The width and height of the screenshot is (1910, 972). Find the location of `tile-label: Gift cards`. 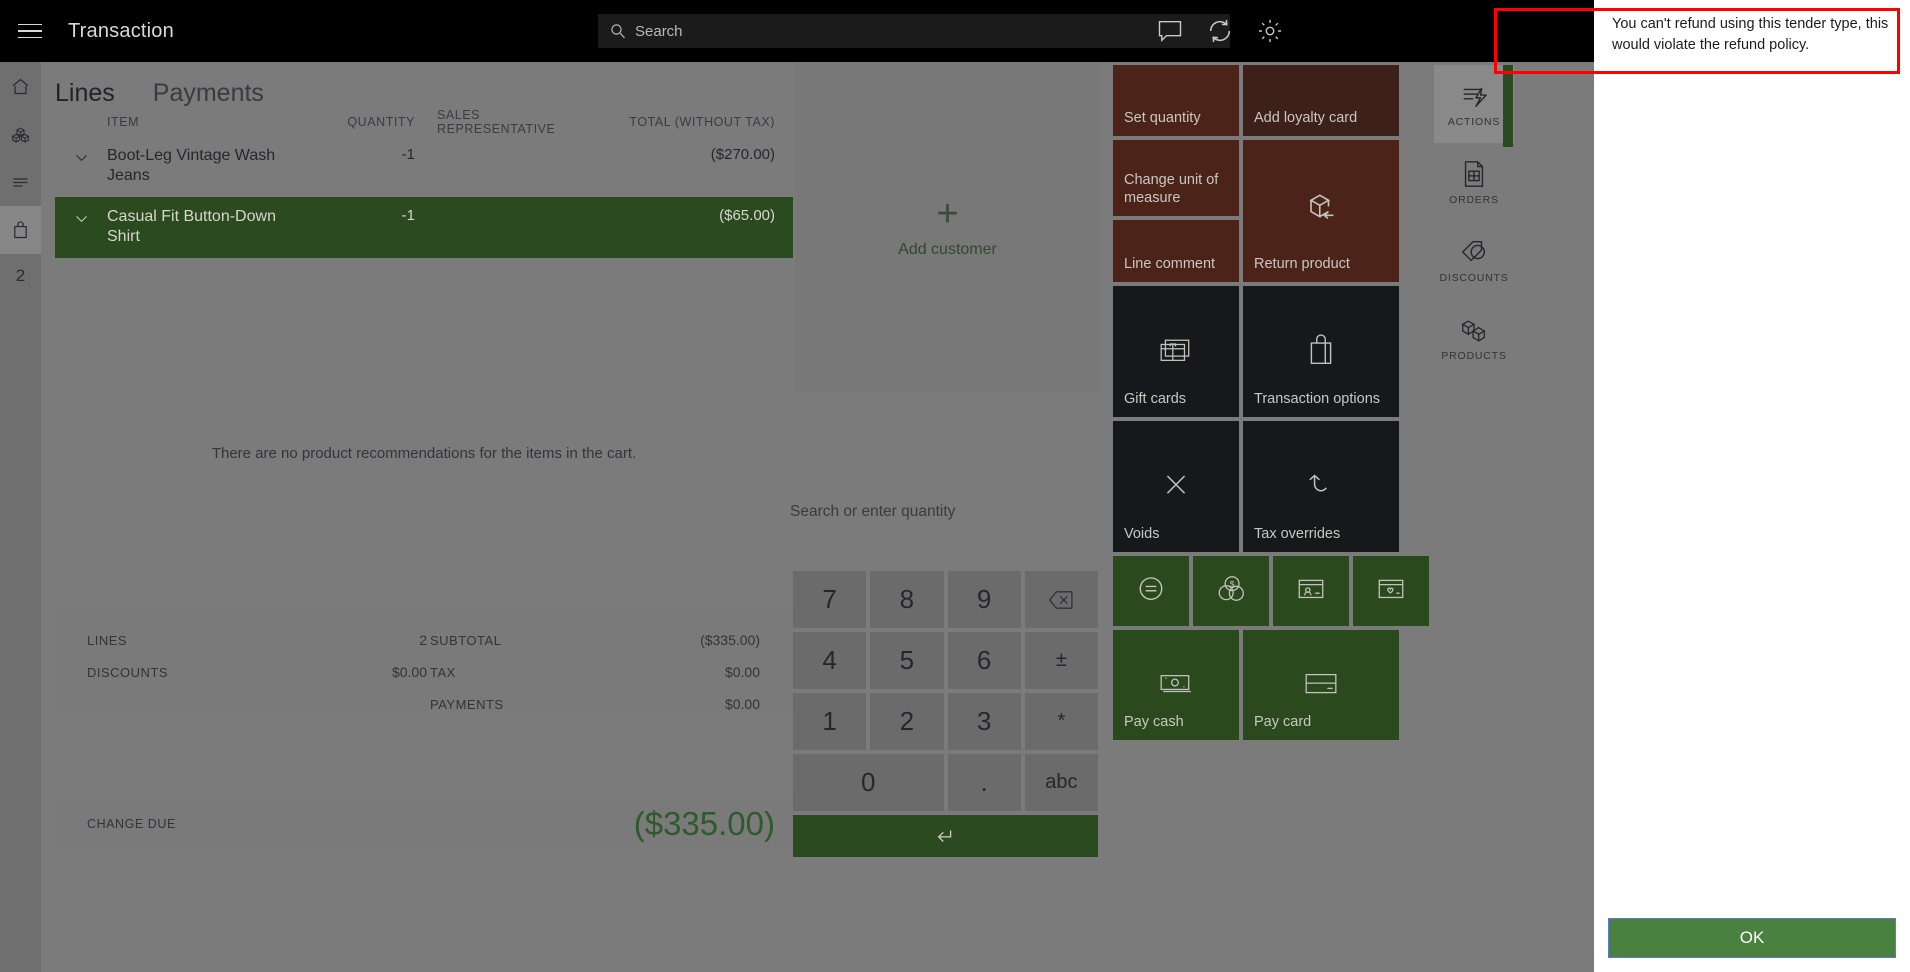

tile-label: Gift cards is located at coordinates (1155, 398).